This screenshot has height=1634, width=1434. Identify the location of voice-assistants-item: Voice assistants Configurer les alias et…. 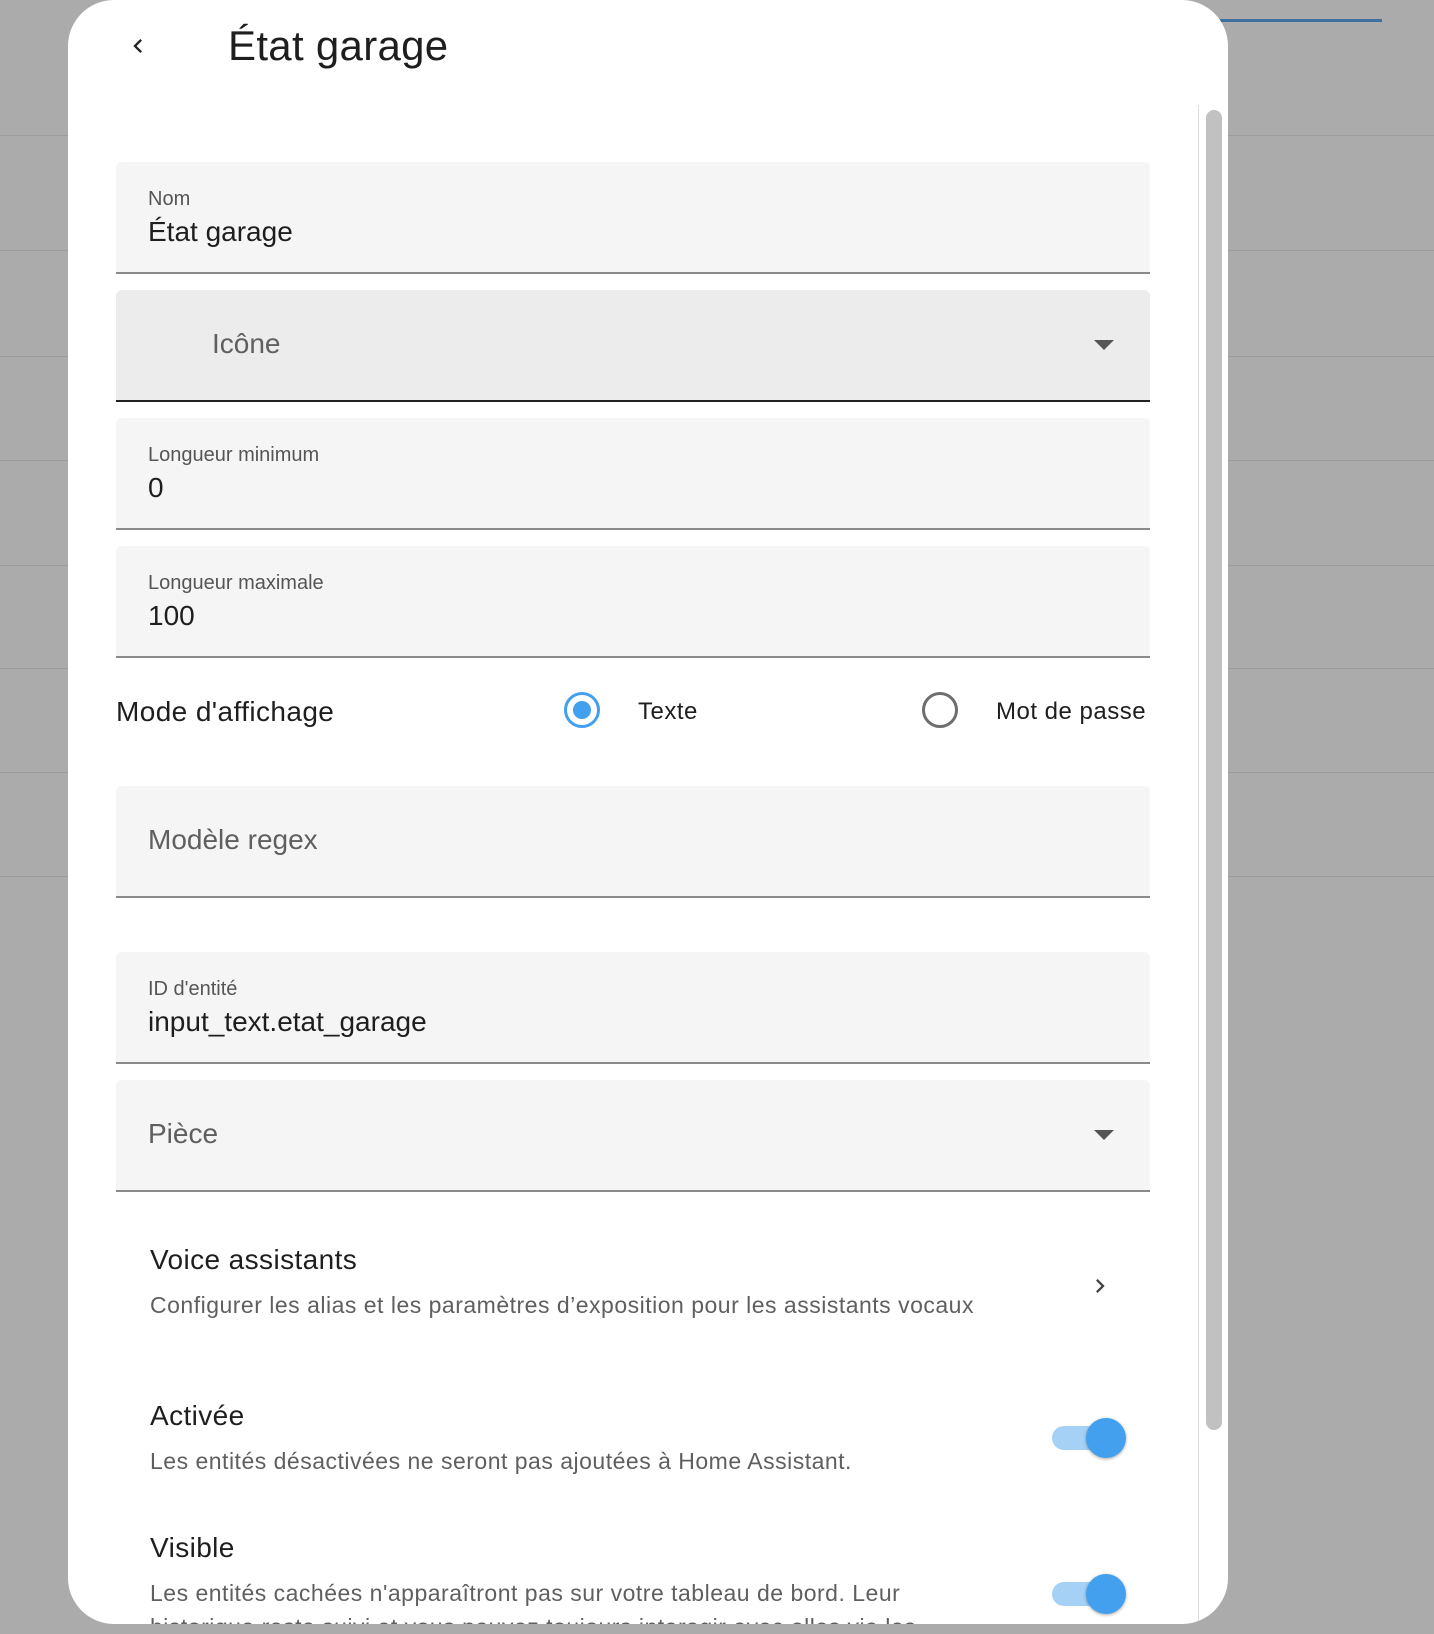
(633, 1294).